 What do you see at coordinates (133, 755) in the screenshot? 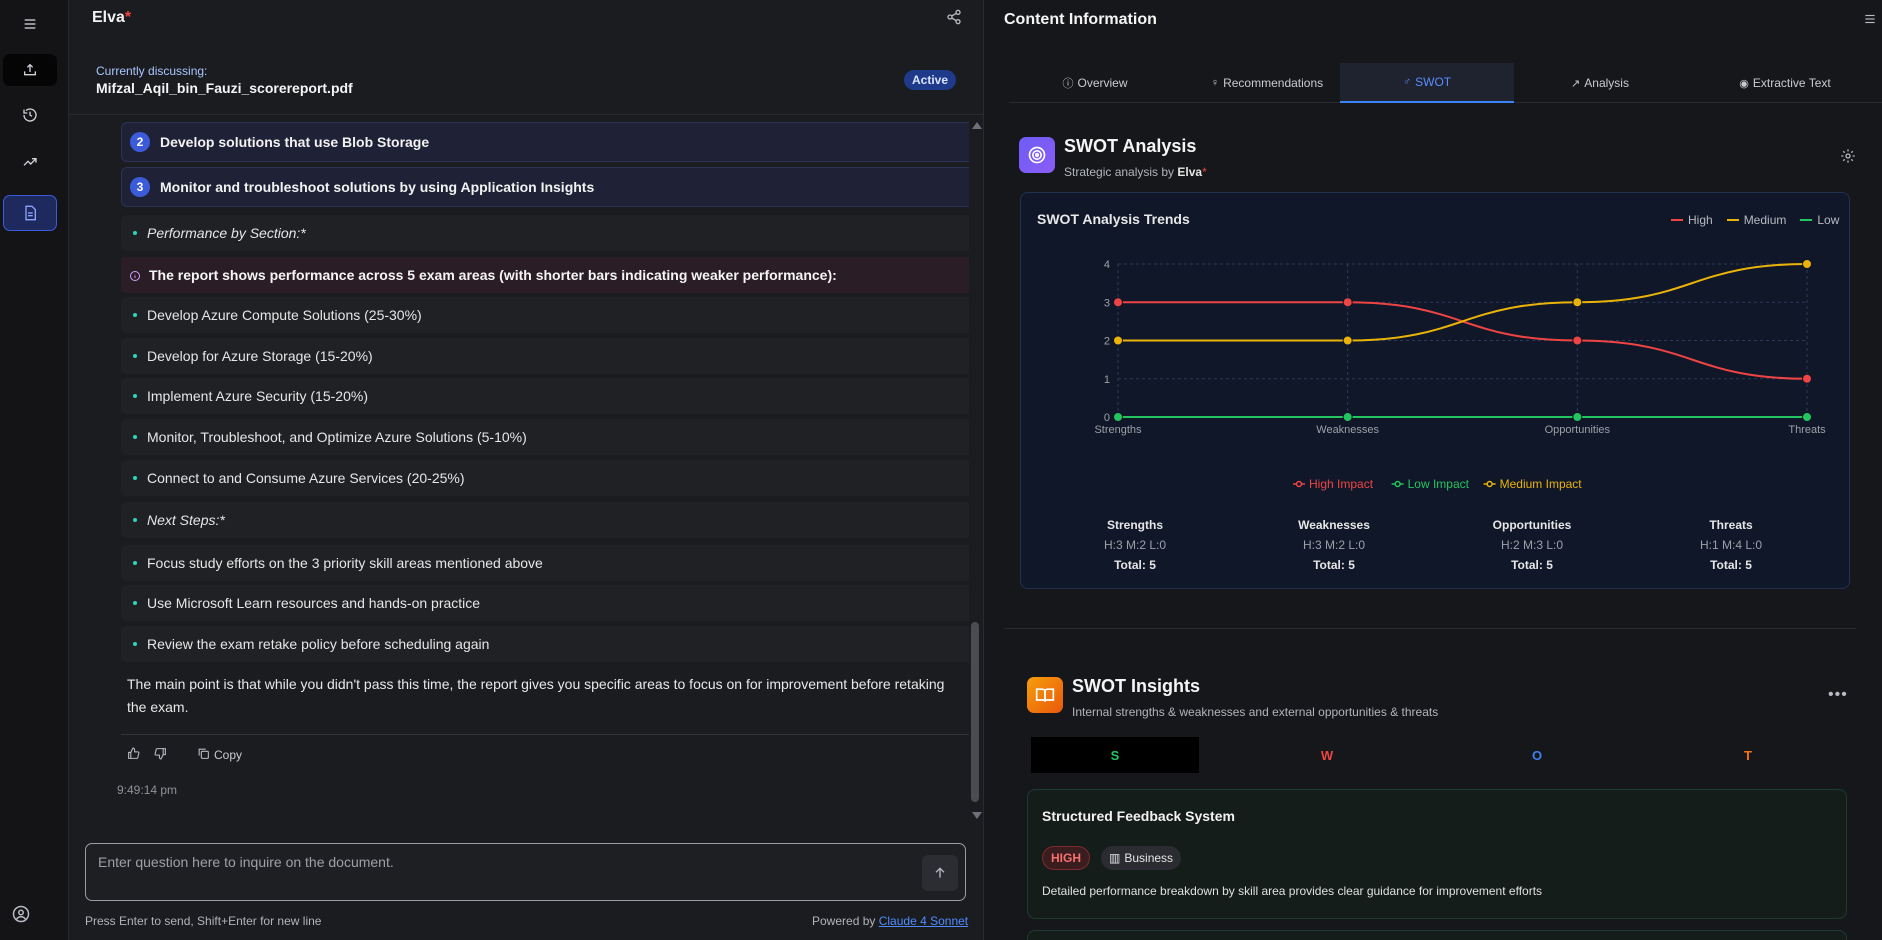
I see `thumbs-up-icon` at bounding box center [133, 755].